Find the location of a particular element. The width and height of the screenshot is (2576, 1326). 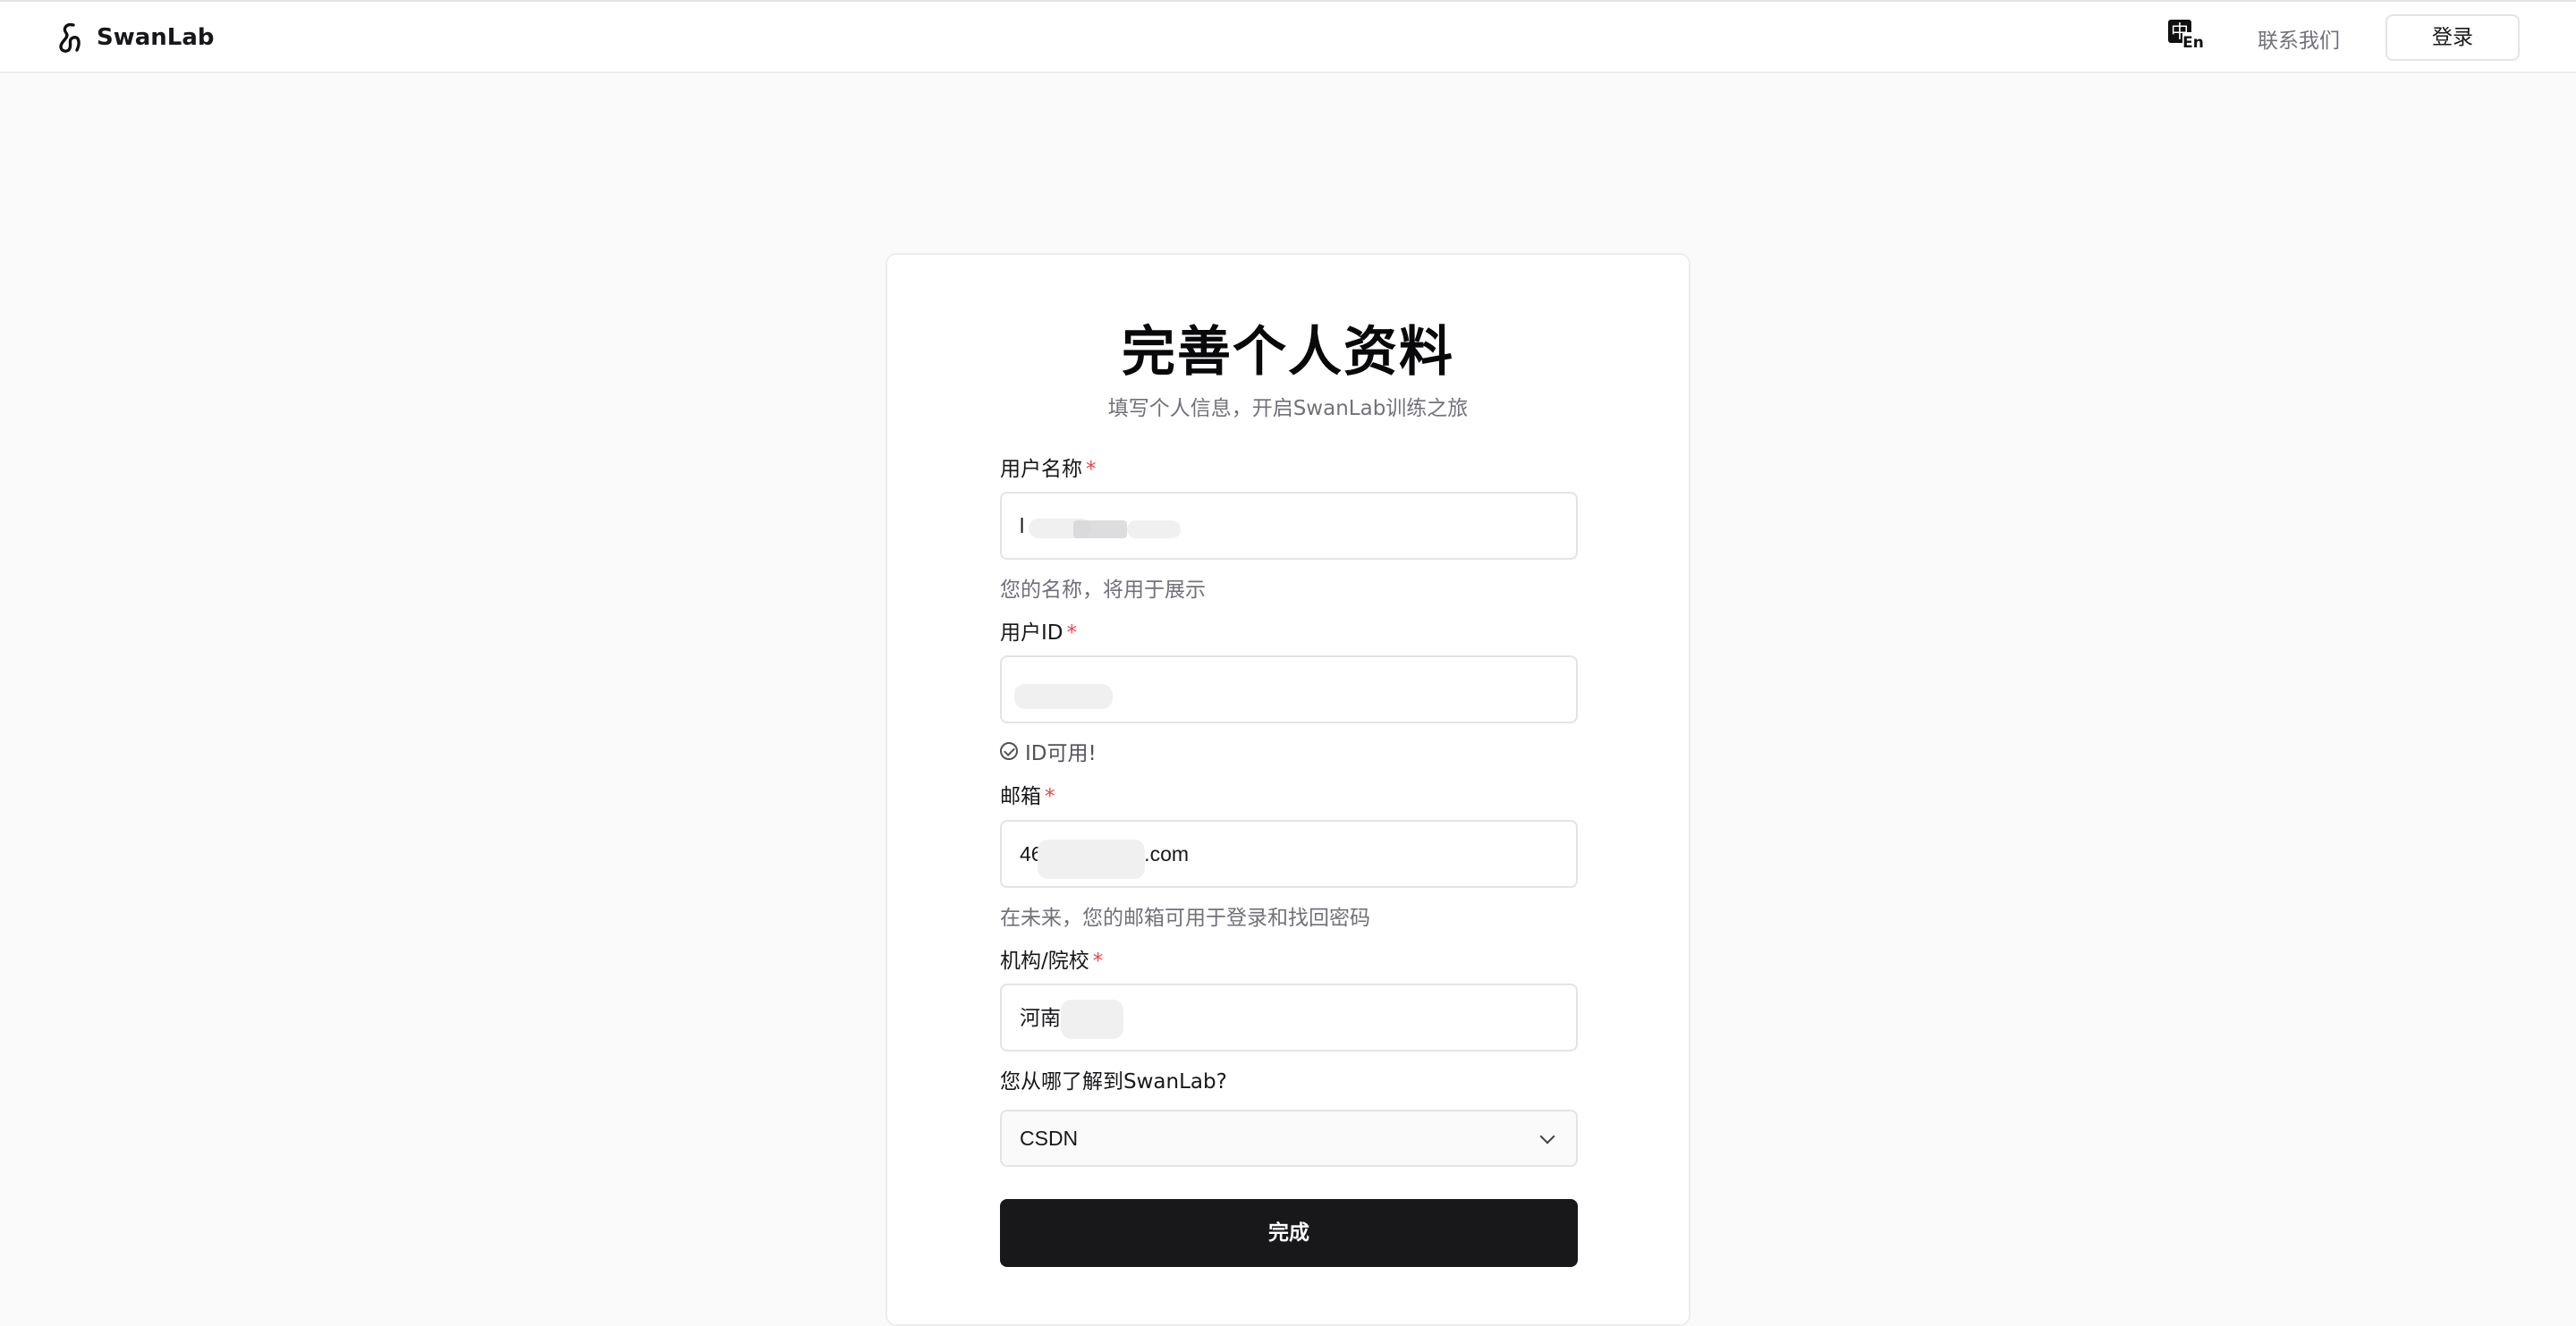

brand: SwanLab is located at coordinates (135, 37).